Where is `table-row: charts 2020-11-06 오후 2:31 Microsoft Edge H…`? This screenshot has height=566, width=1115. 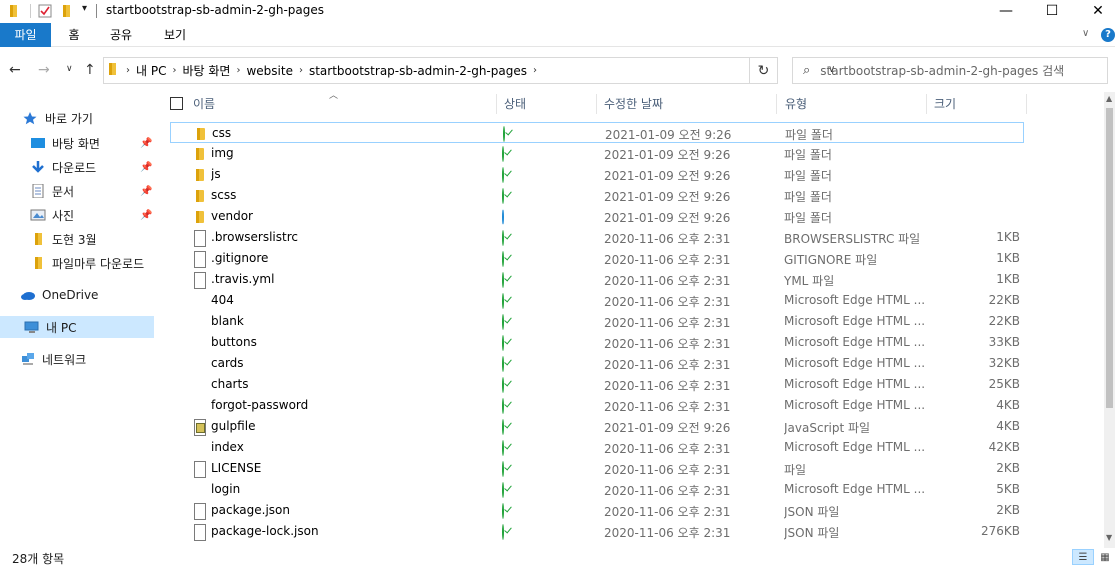 table-row: charts 2020-11-06 오후 2:31 Microsoft Edge H… is located at coordinates (597, 384).